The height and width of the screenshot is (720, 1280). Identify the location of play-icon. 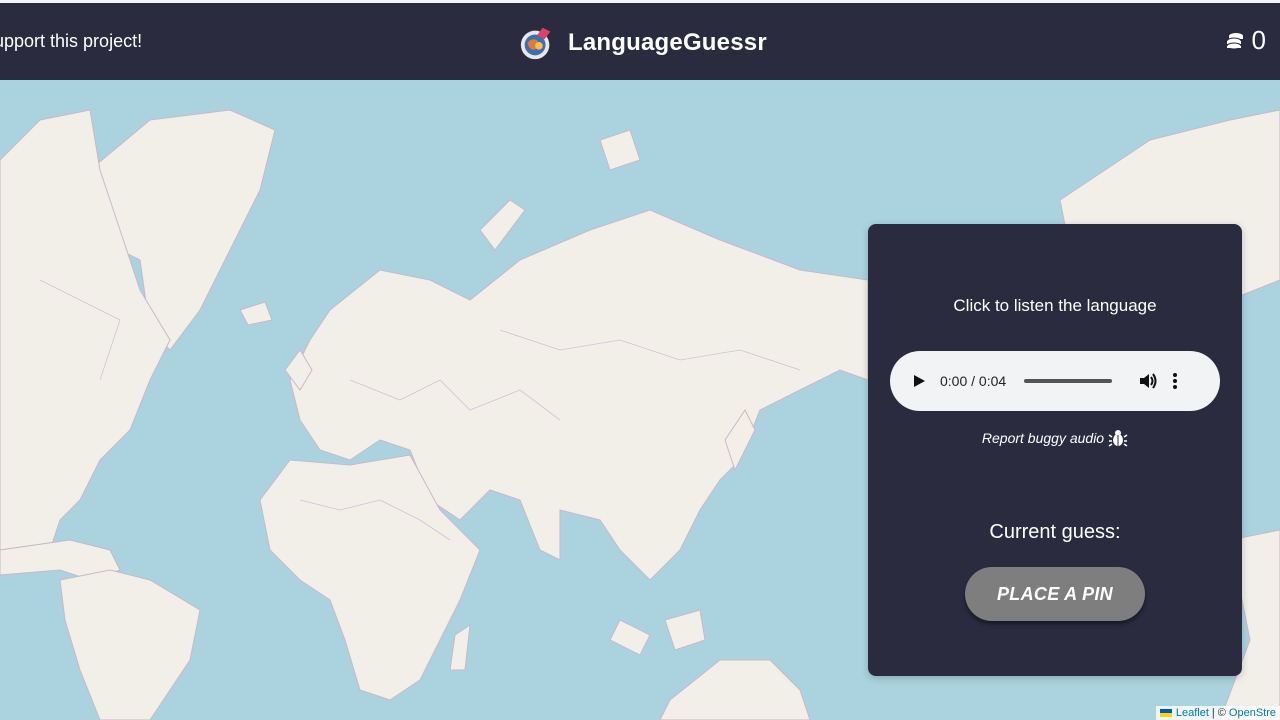
(919, 381).